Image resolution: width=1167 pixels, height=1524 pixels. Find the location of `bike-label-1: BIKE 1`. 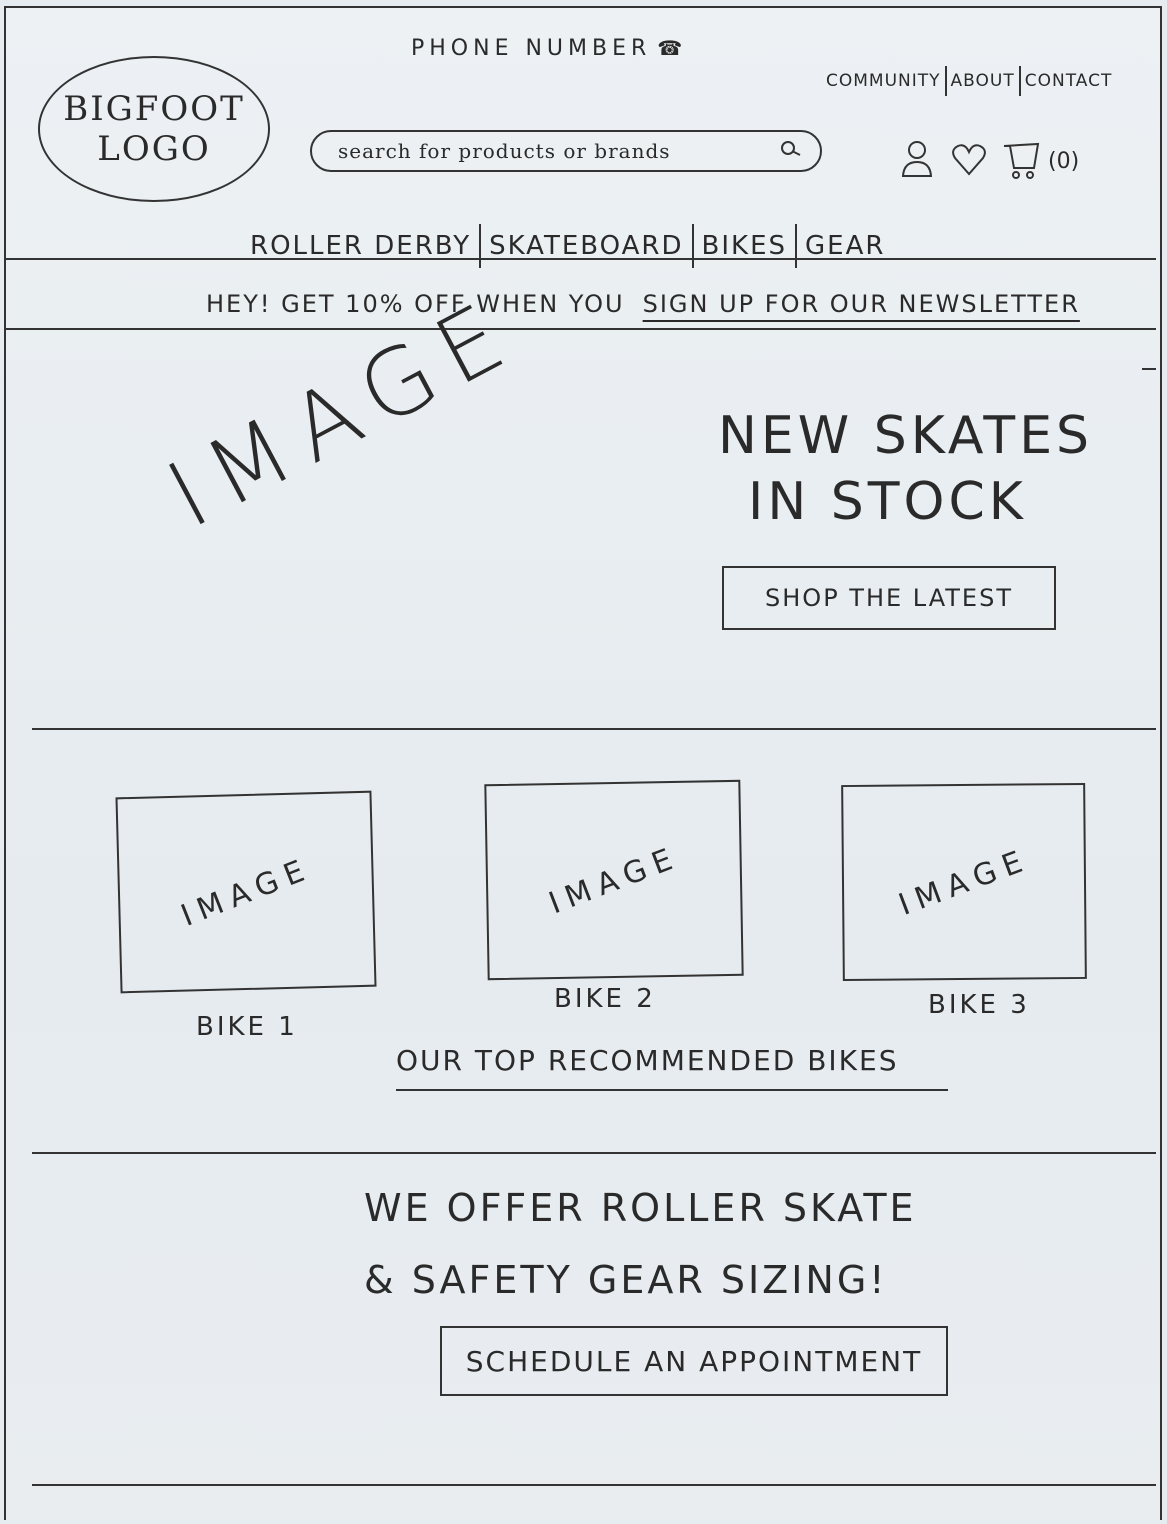

bike-label-1: BIKE 1 is located at coordinates (247, 1027).